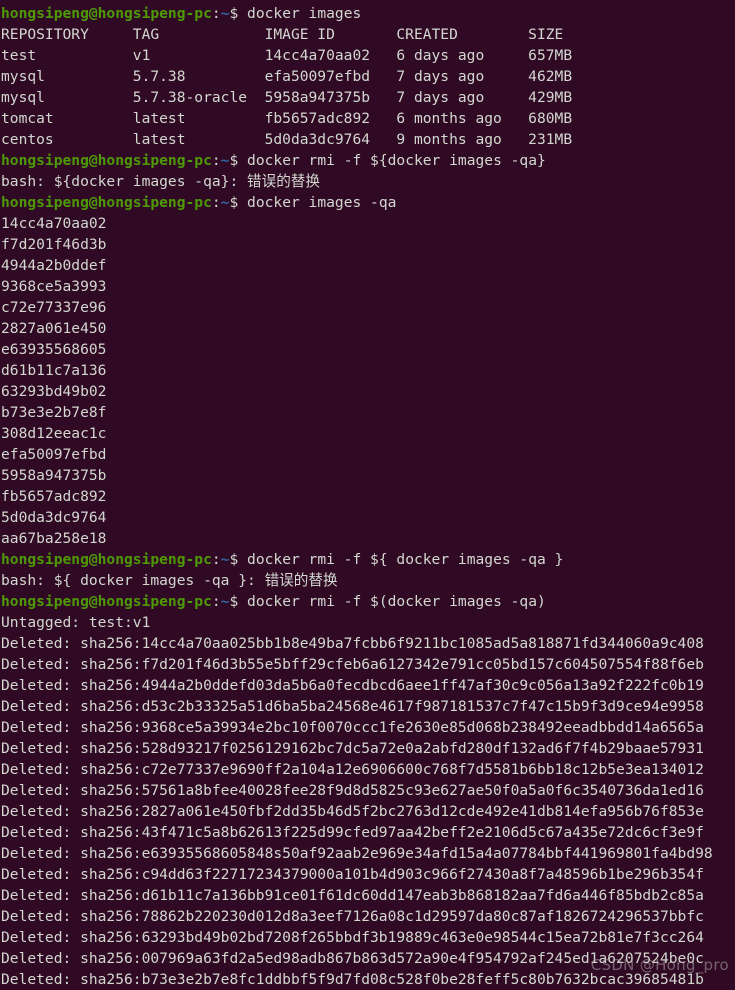  Describe the element at coordinates (368, 328) in the screenshot. I see `terminal-output-line: 2827a061e450` at that location.